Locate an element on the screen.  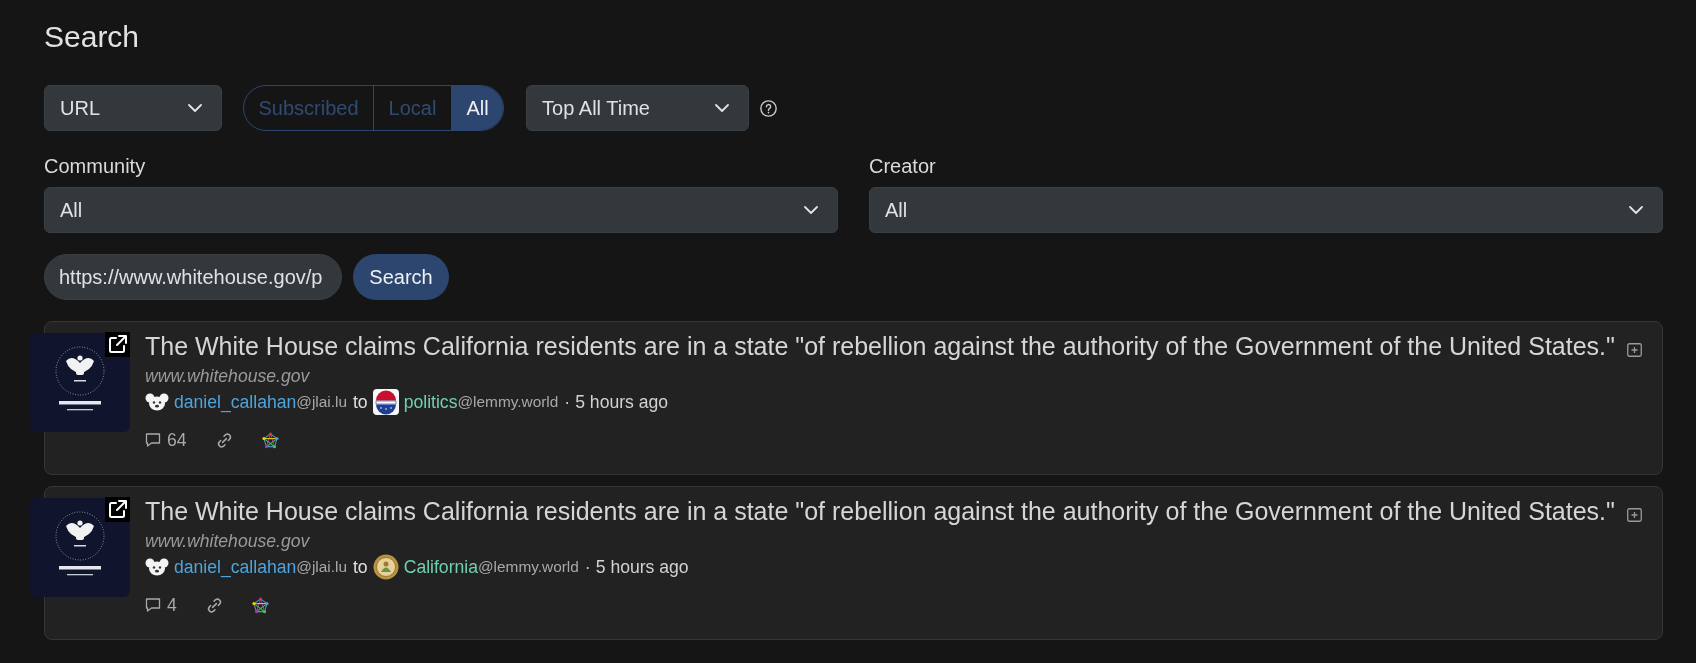
comments-button: 64 is located at coordinates (166, 440).